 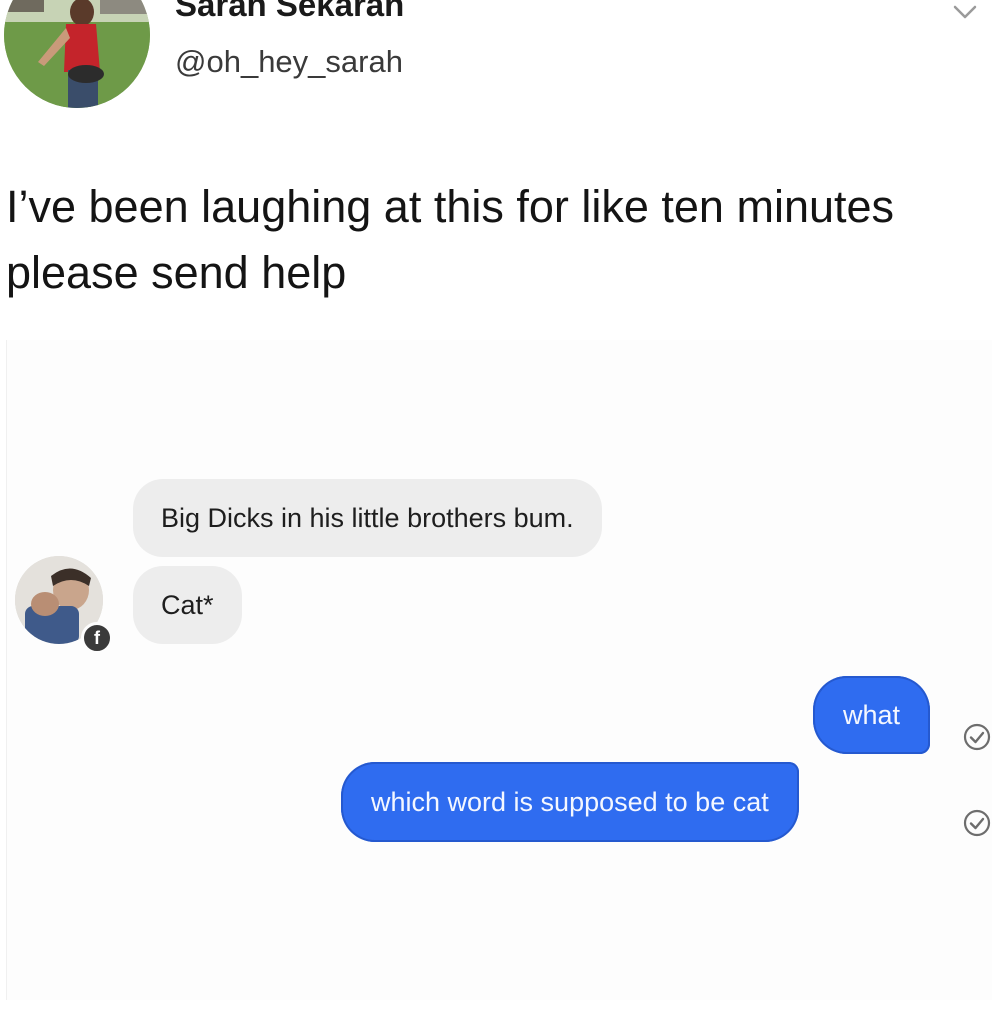 I want to click on profile-avatar, so click(x=77, y=54).